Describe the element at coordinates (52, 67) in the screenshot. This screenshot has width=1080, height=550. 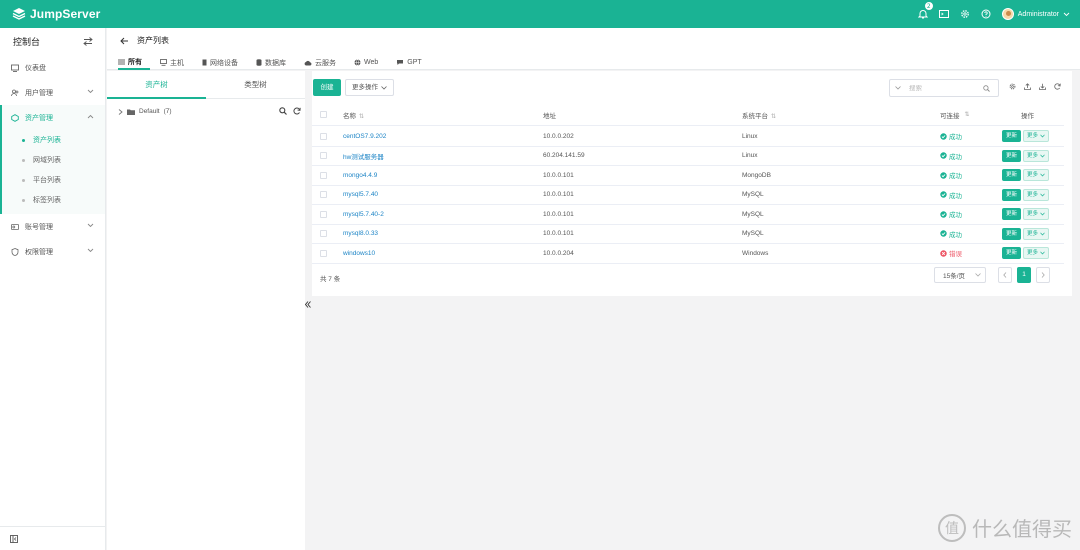
I see `sidebar-item-dashboard: 仪表盘` at that location.